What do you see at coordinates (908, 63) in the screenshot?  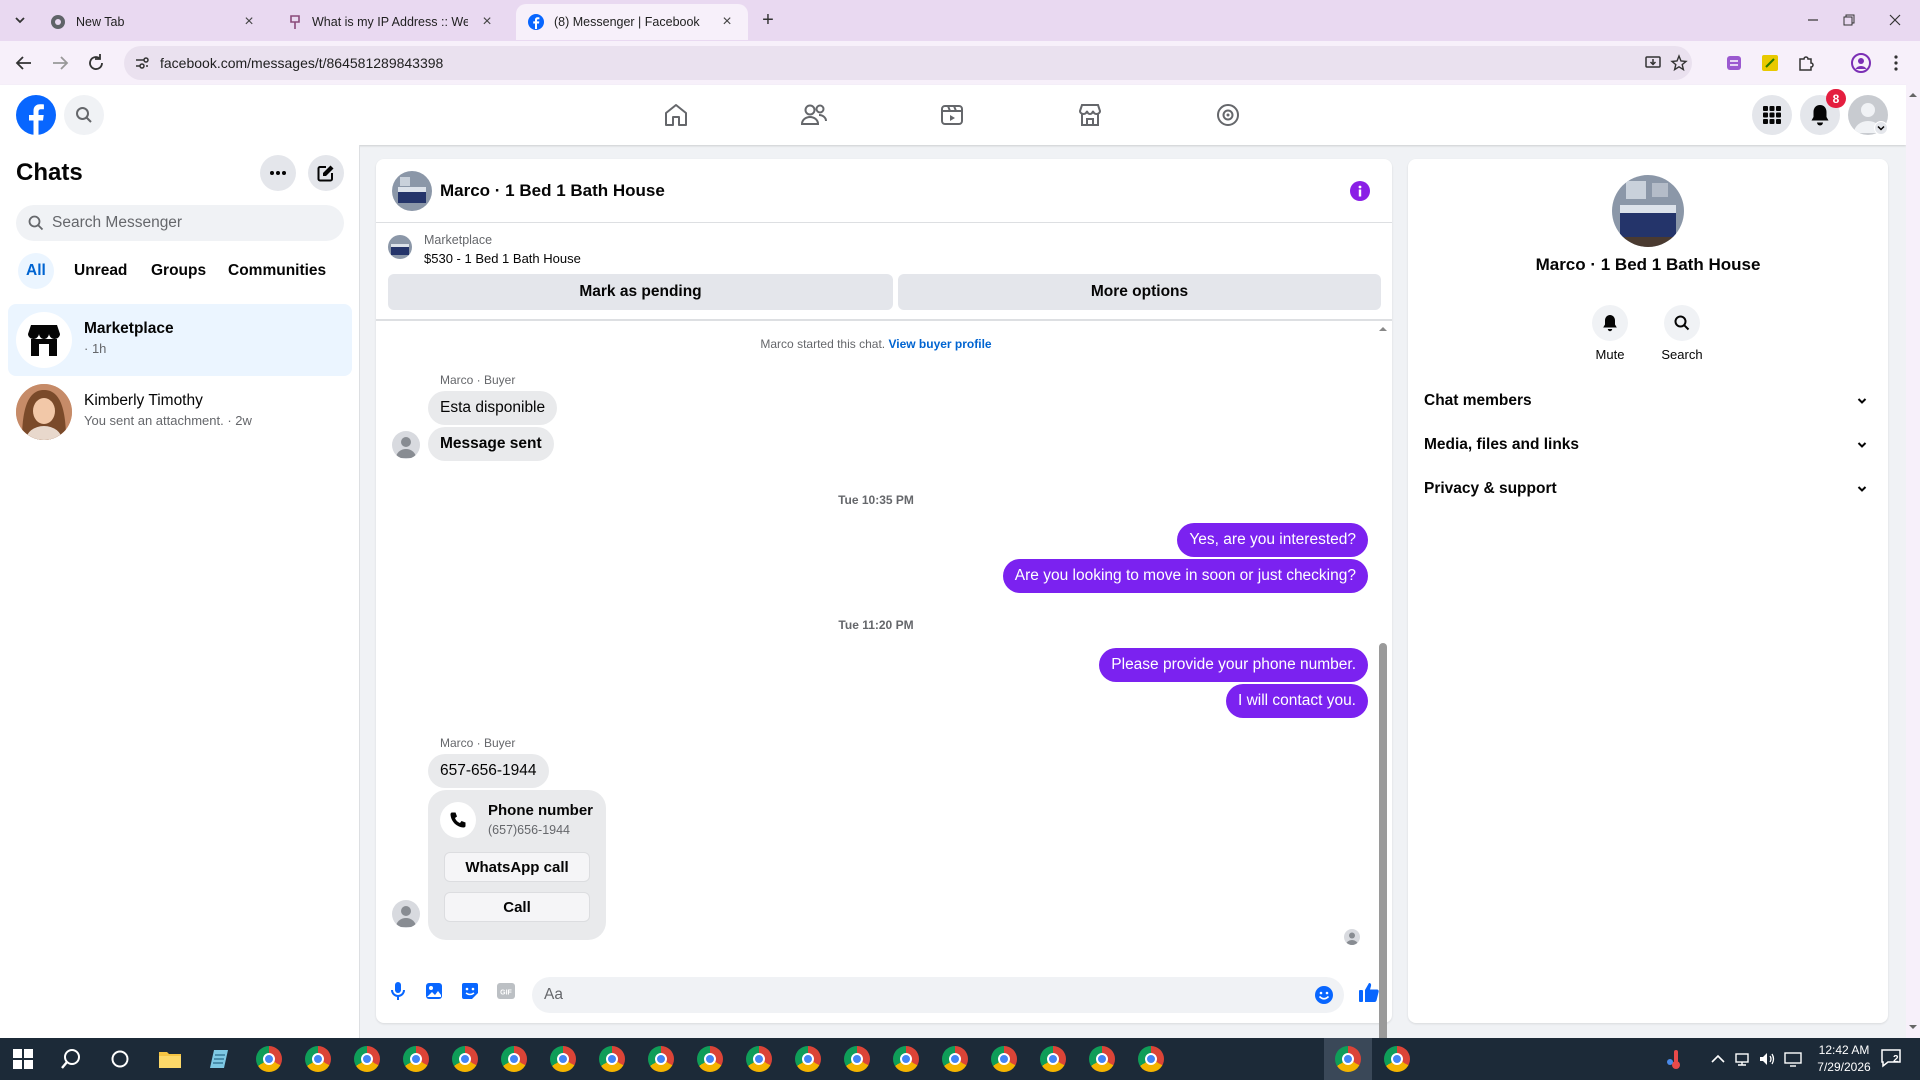 I see `url-bar: facebook.com/messages/t/864581289843398` at bounding box center [908, 63].